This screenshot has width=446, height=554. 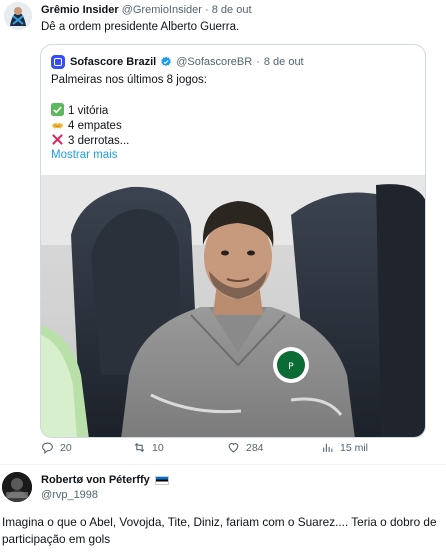 I want to click on stat-draws: 4 empates, so click(x=86, y=126).